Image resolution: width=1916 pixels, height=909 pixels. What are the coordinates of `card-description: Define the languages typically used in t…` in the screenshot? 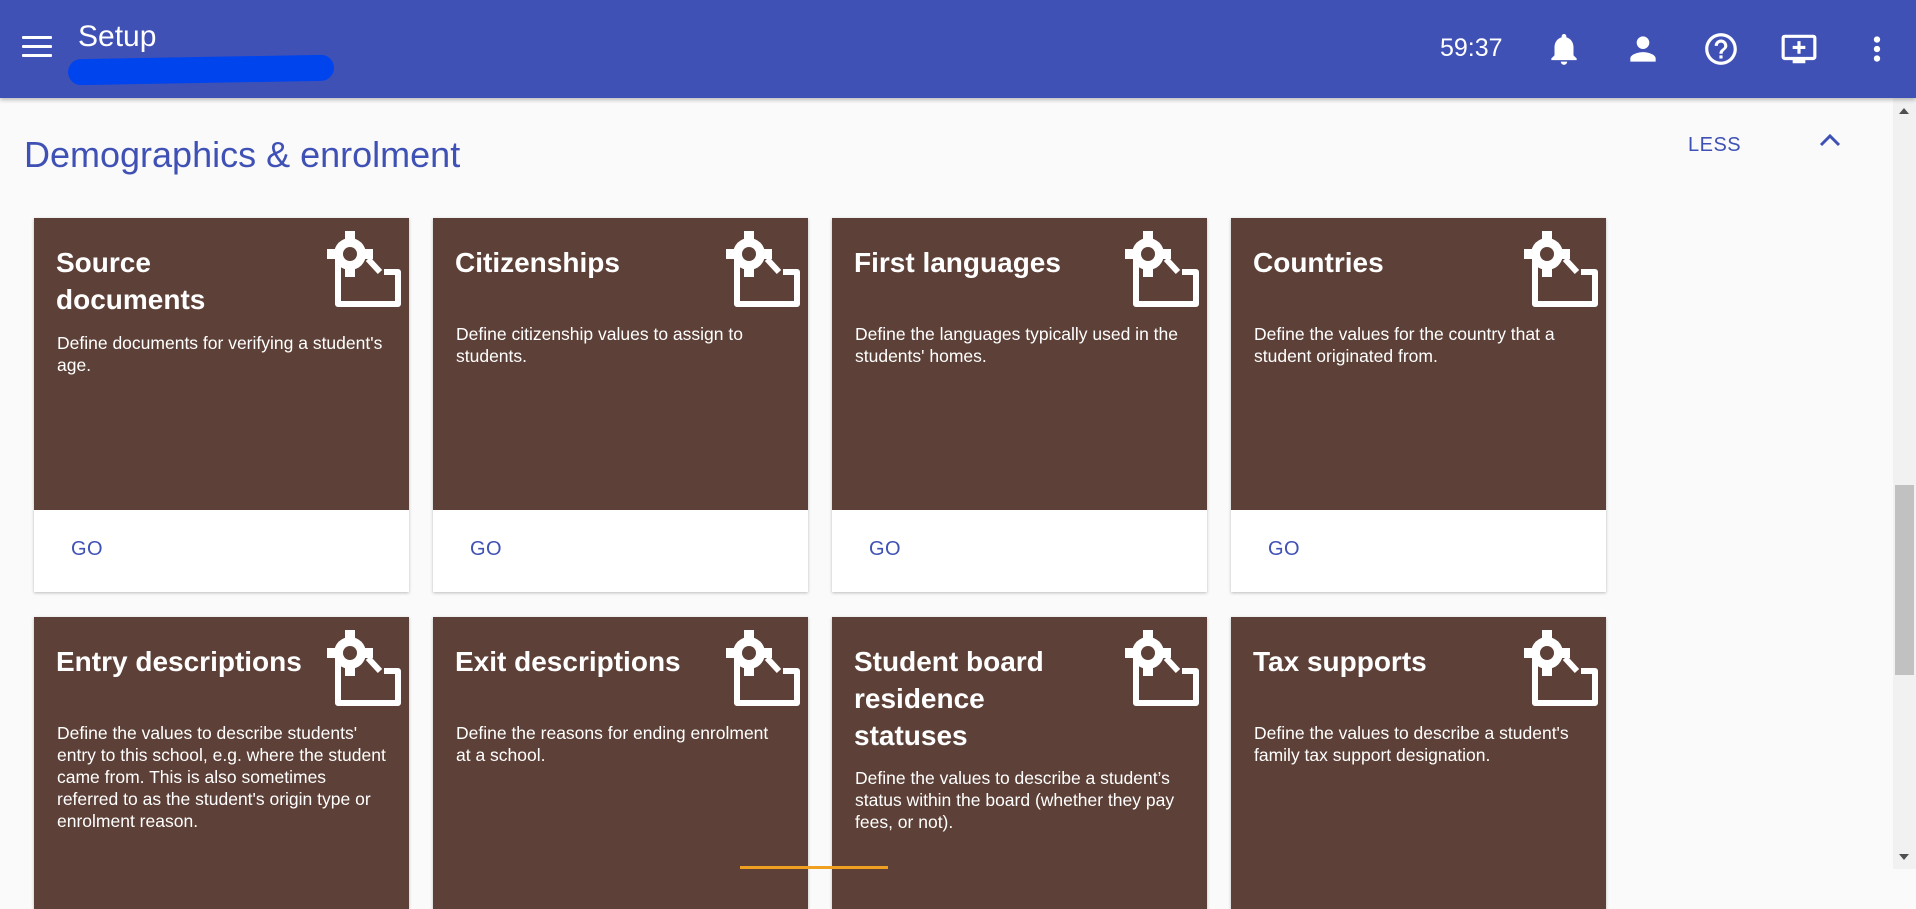 It's located at (1016, 345).